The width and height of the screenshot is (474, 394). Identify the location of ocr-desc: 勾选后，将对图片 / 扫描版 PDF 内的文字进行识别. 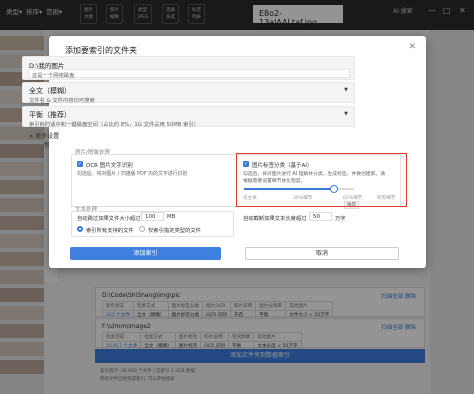
(132, 174).